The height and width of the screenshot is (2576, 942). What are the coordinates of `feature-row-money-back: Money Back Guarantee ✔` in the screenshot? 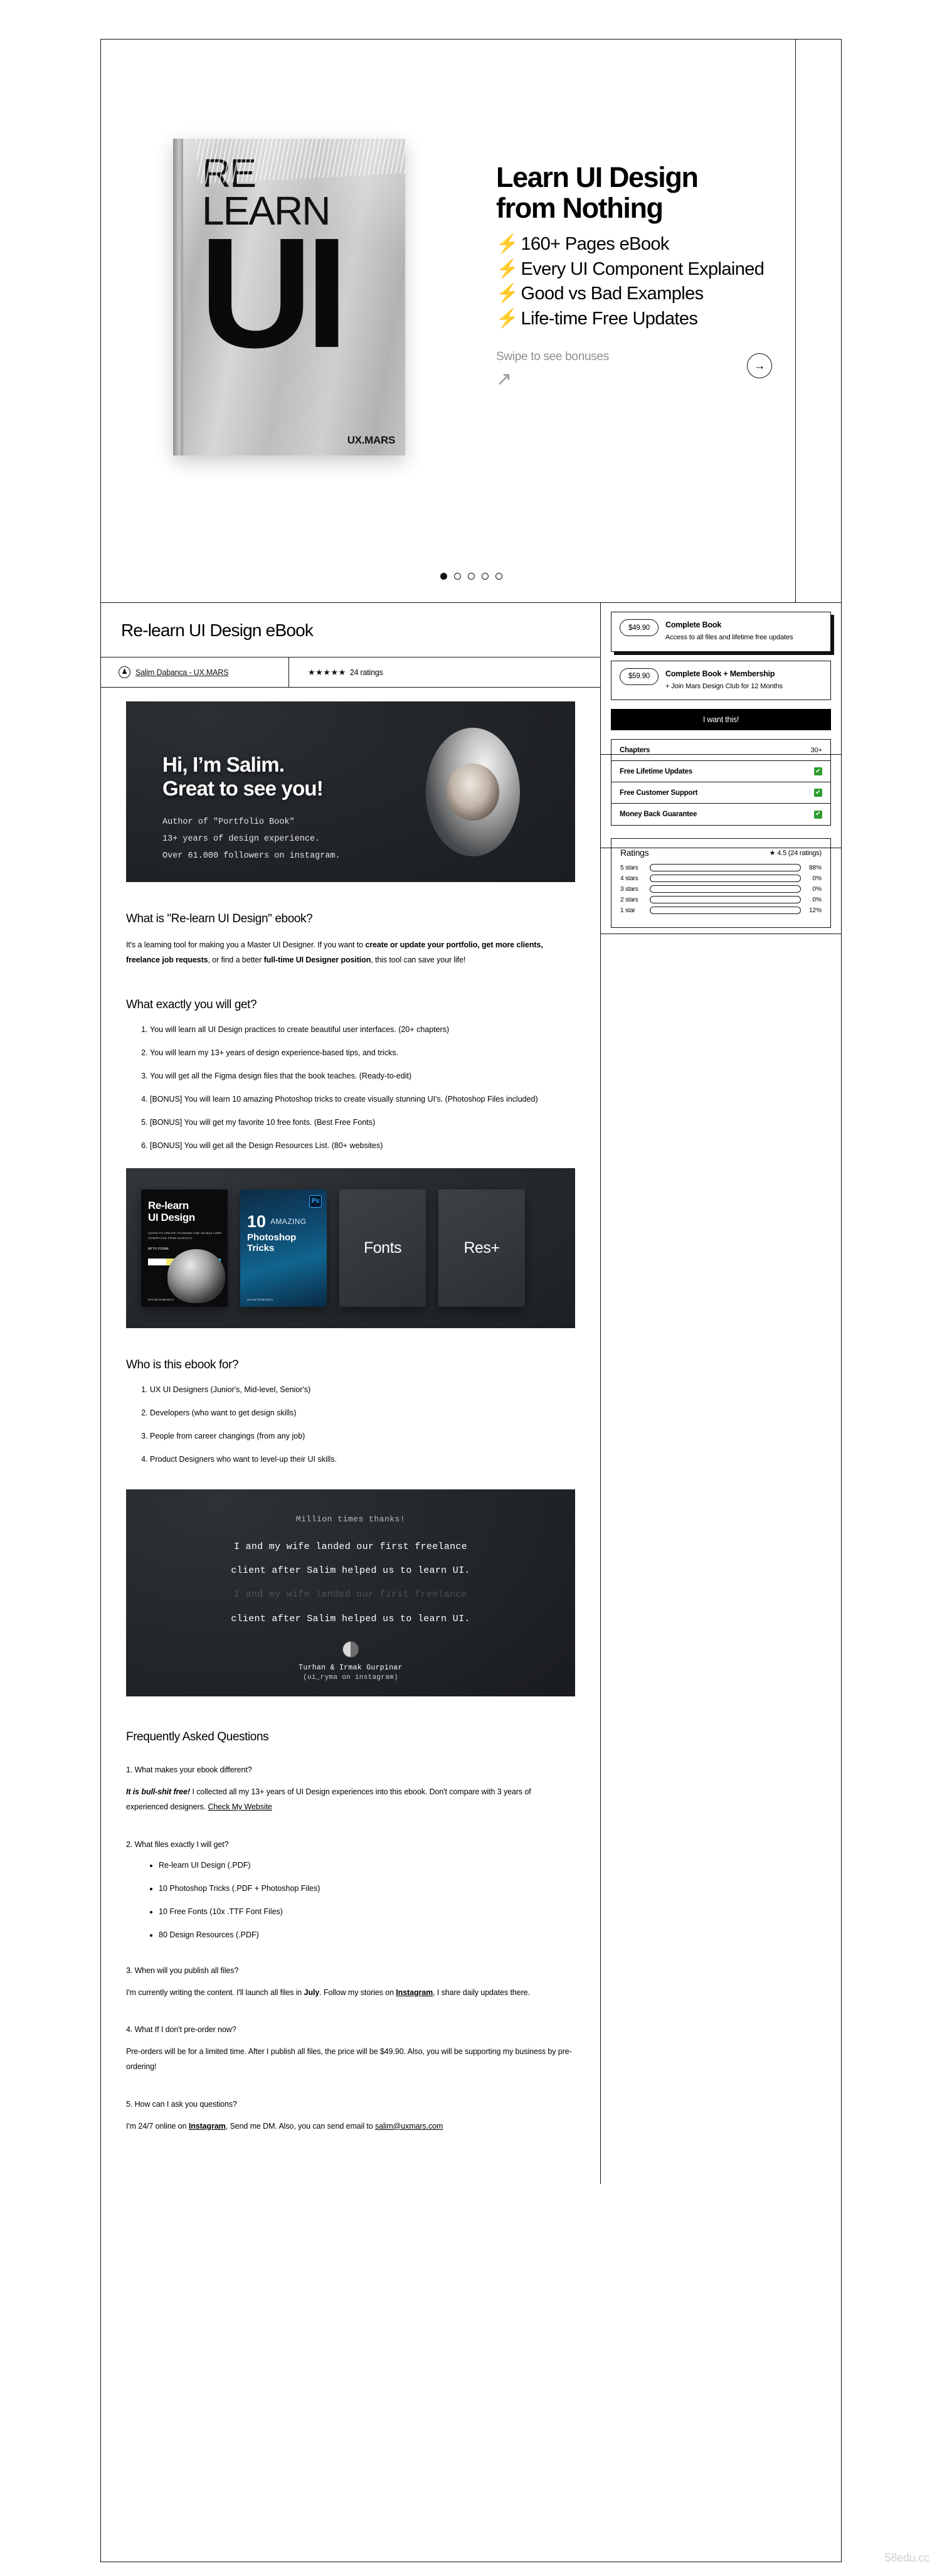 It's located at (721, 814).